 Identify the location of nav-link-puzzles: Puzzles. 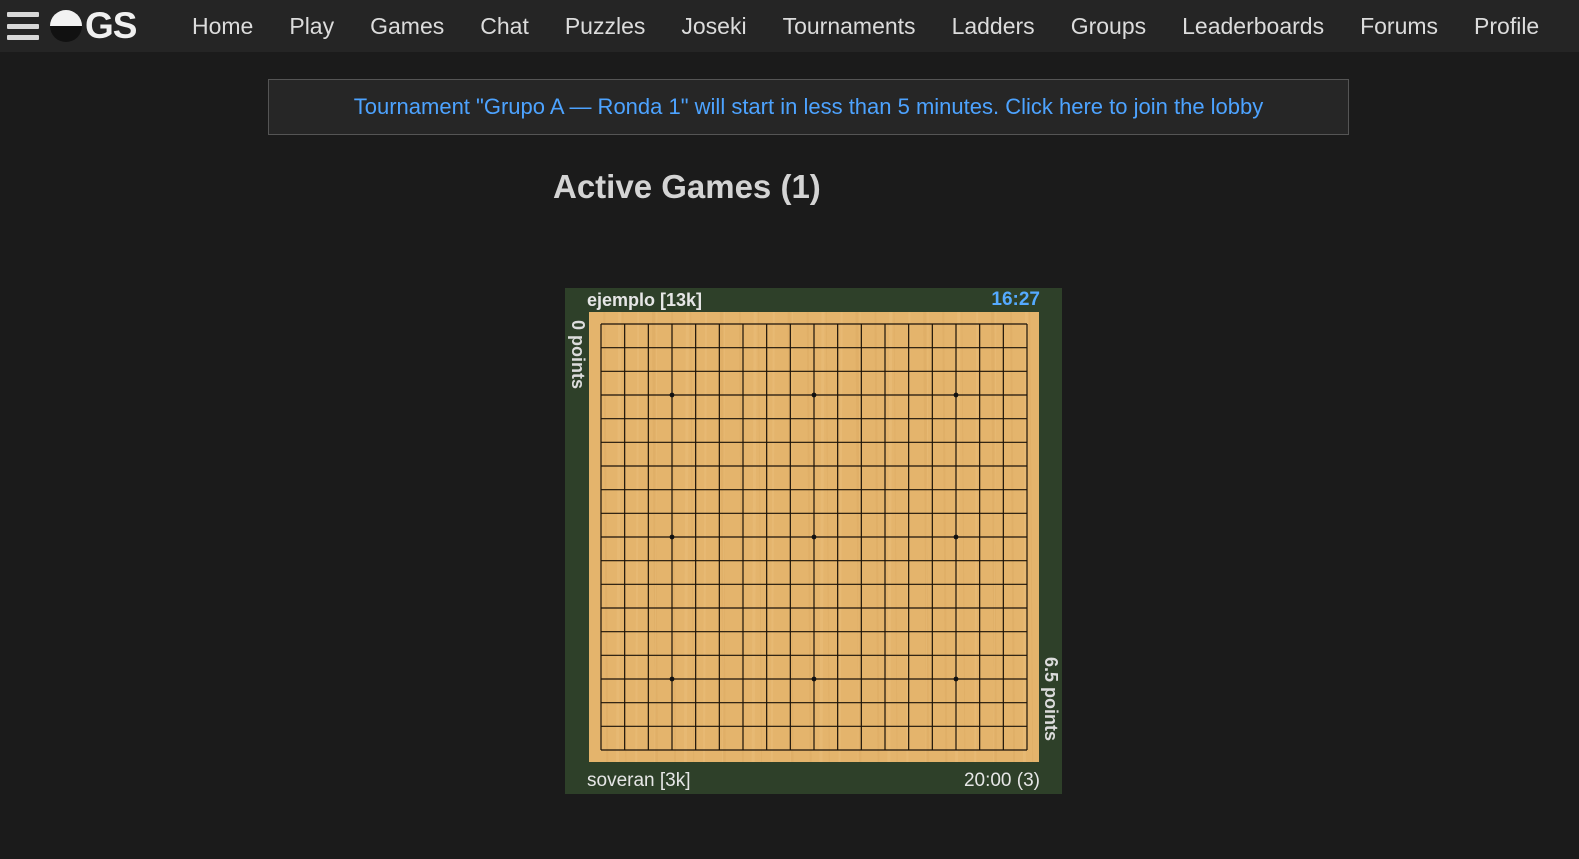
(605, 26).